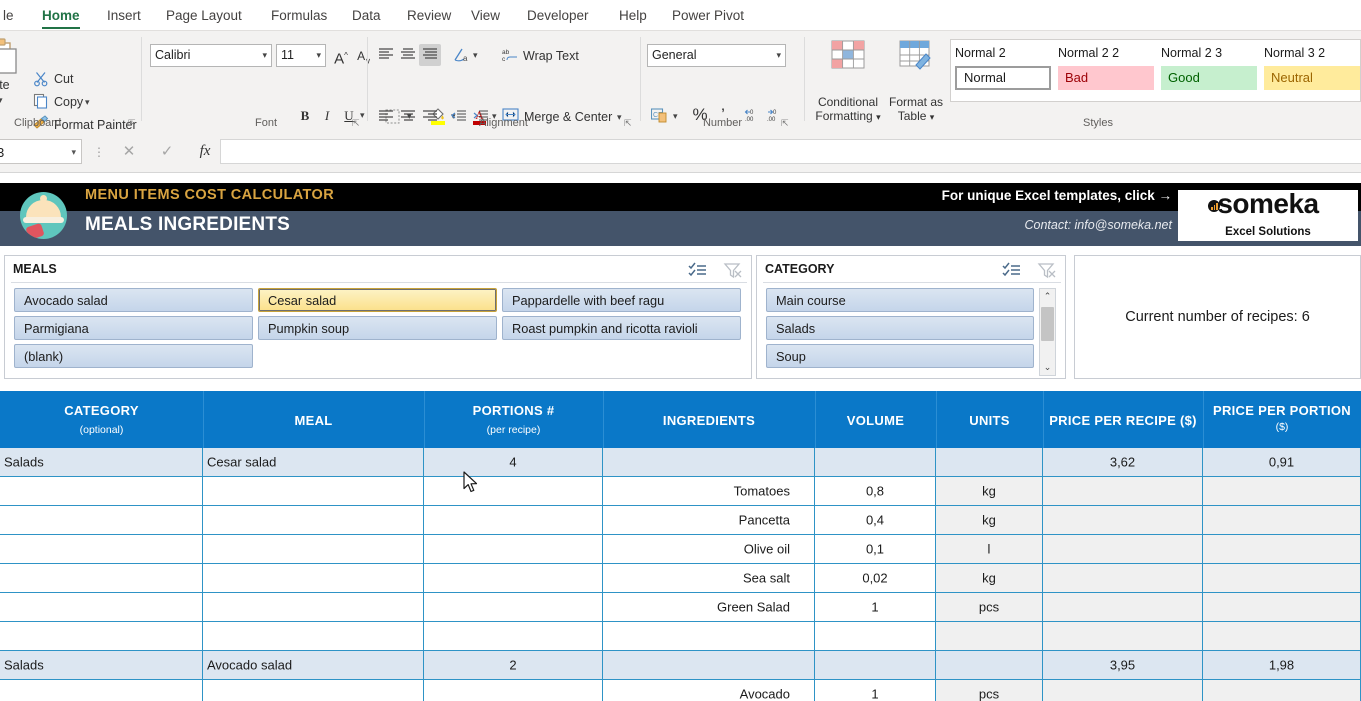 The image size is (1361, 701). Describe the element at coordinates (1123, 462) in the screenshot. I see `table-cell-price-recipe: 3,62` at that location.